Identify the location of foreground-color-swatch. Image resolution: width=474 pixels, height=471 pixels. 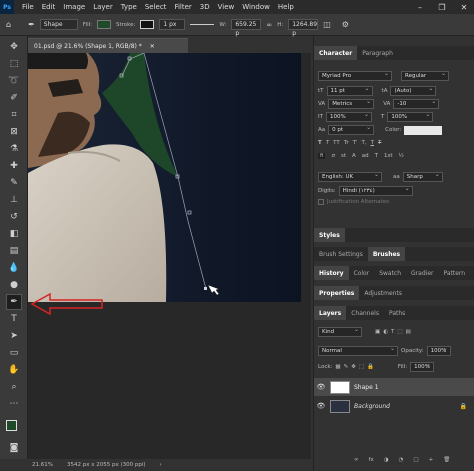
(11, 425).